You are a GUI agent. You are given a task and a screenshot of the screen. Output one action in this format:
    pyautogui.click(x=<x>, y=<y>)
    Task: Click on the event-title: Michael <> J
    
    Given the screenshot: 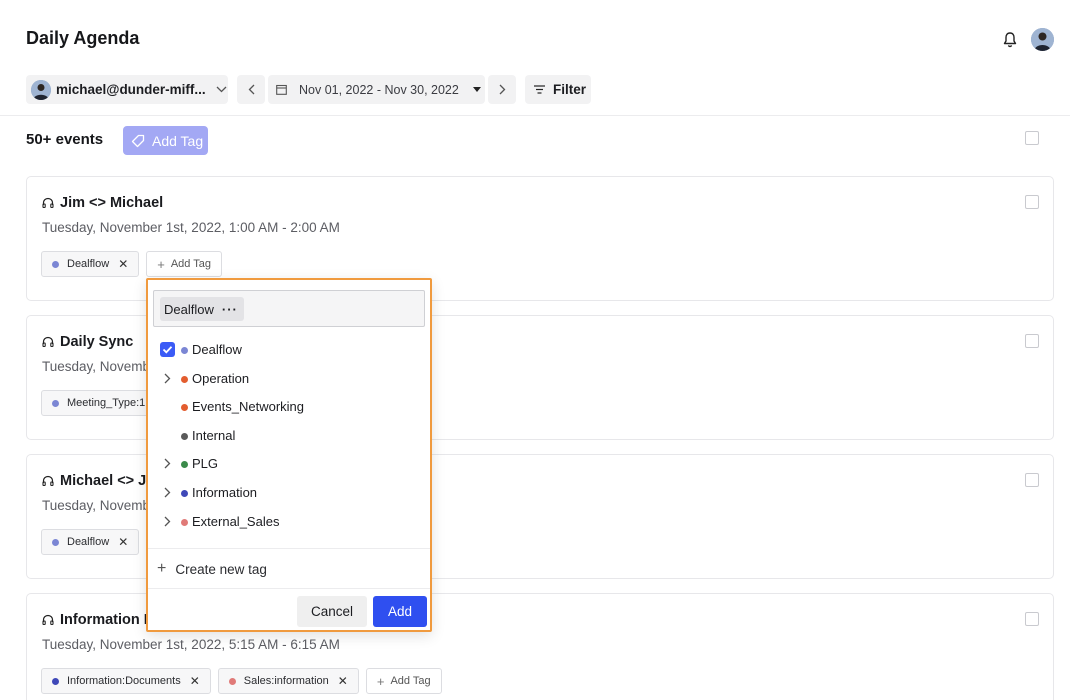 What is the action you would take?
    pyautogui.click(x=94, y=481)
    